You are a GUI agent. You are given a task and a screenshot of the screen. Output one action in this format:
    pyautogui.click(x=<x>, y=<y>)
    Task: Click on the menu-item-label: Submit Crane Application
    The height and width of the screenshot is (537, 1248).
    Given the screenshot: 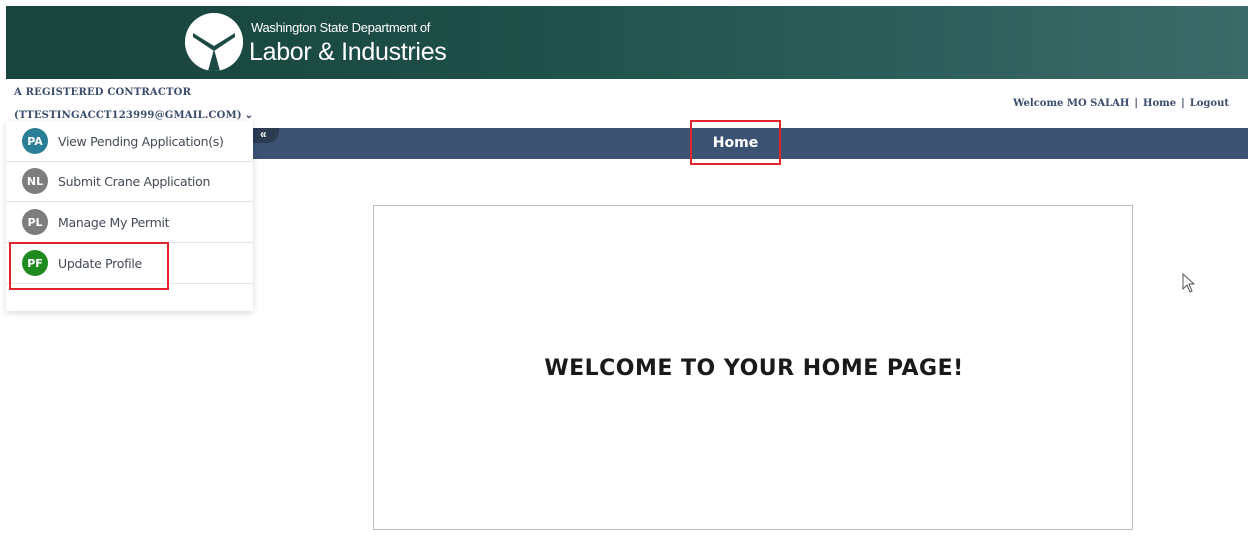 What is the action you would take?
    pyautogui.click(x=134, y=181)
    